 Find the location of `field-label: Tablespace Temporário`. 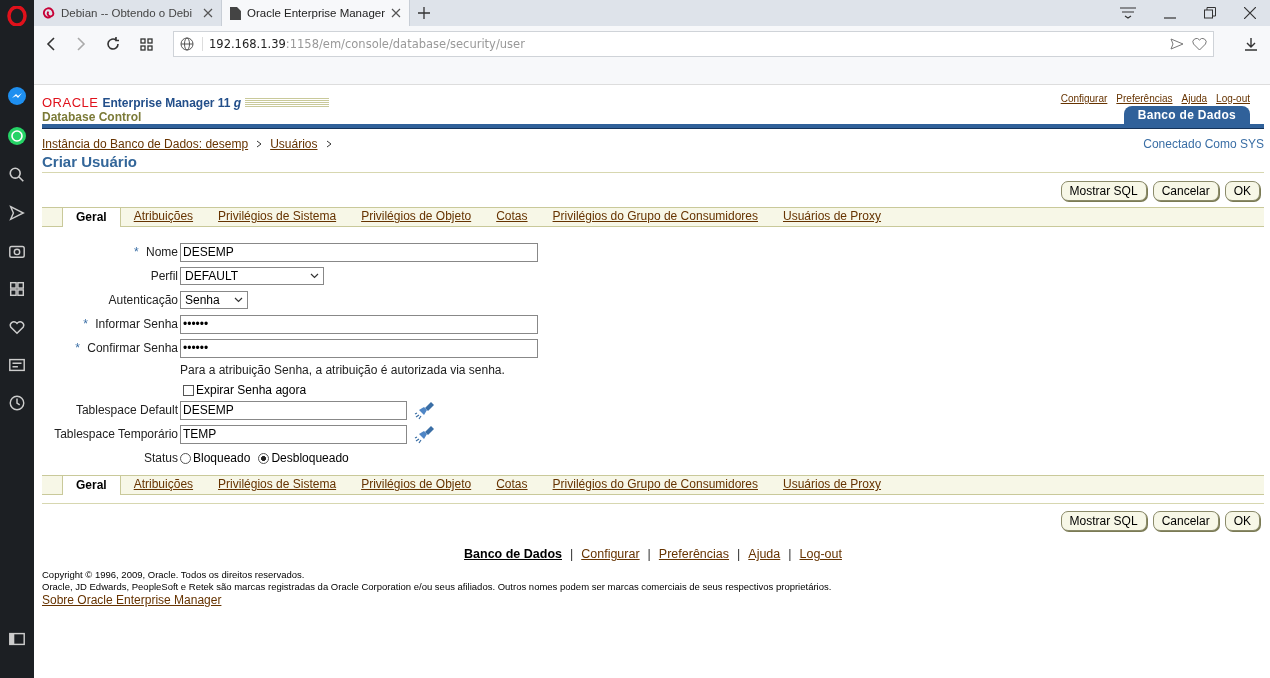

field-label: Tablespace Temporário is located at coordinates (116, 434).